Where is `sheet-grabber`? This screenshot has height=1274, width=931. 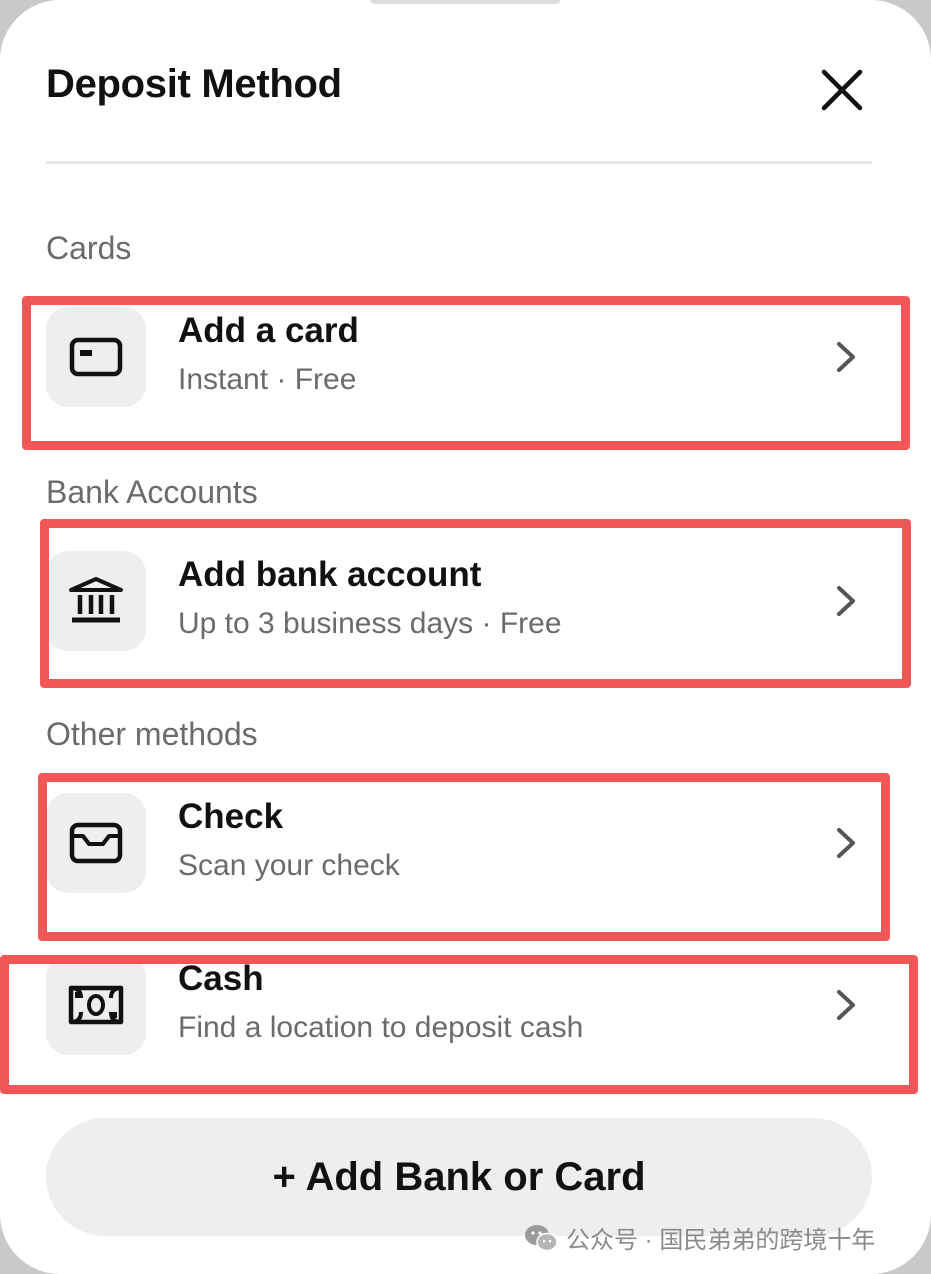
sheet-grabber is located at coordinates (465, 2).